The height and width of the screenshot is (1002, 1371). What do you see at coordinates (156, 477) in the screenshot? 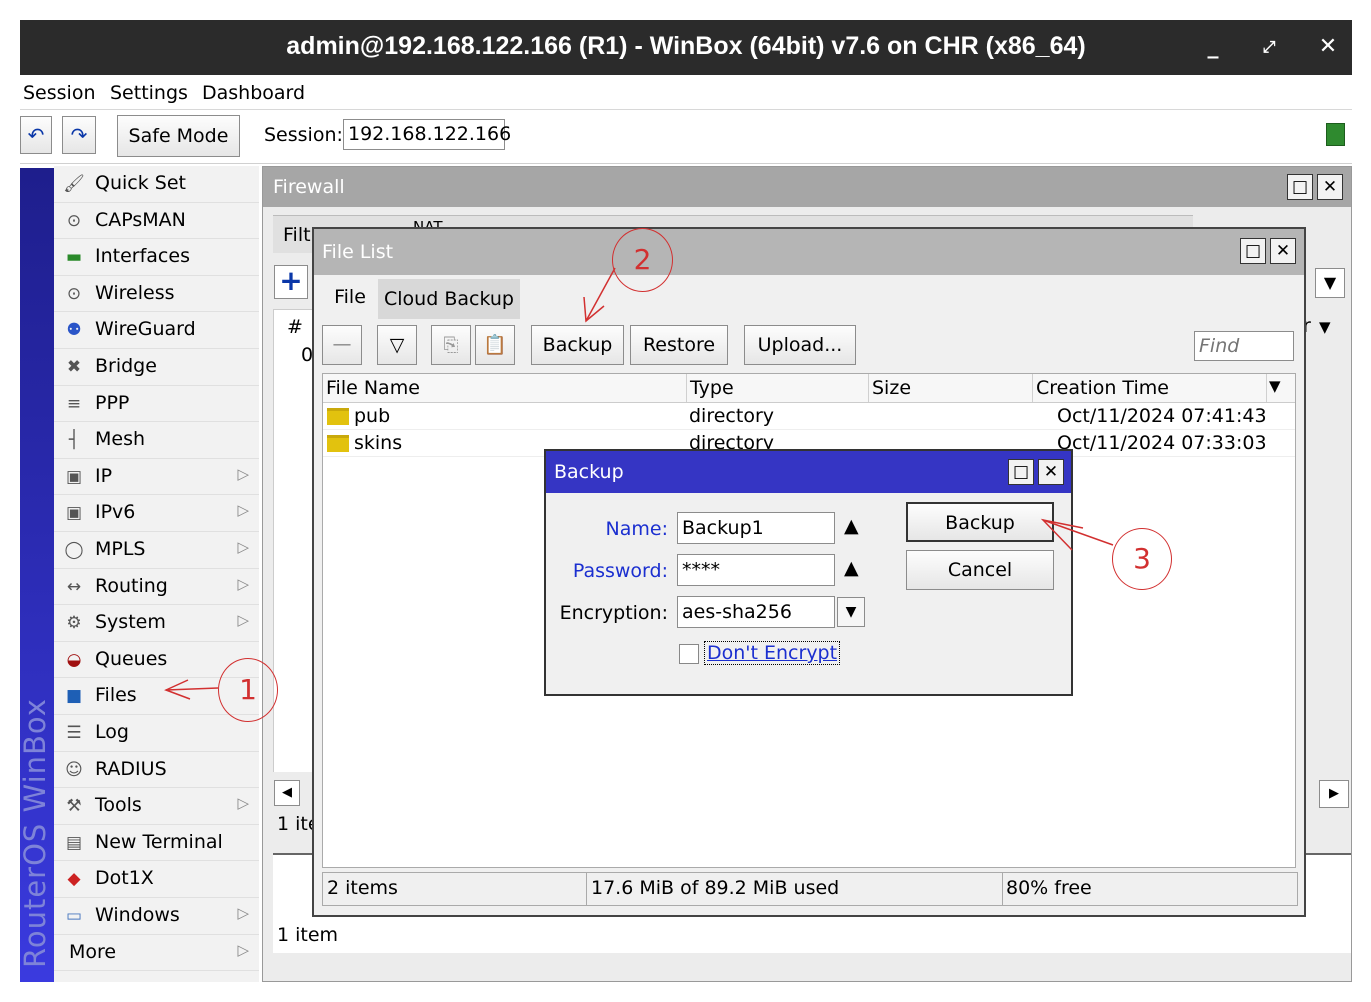
I see `sidebar-item-ip: ▣ IP ▷` at bounding box center [156, 477].